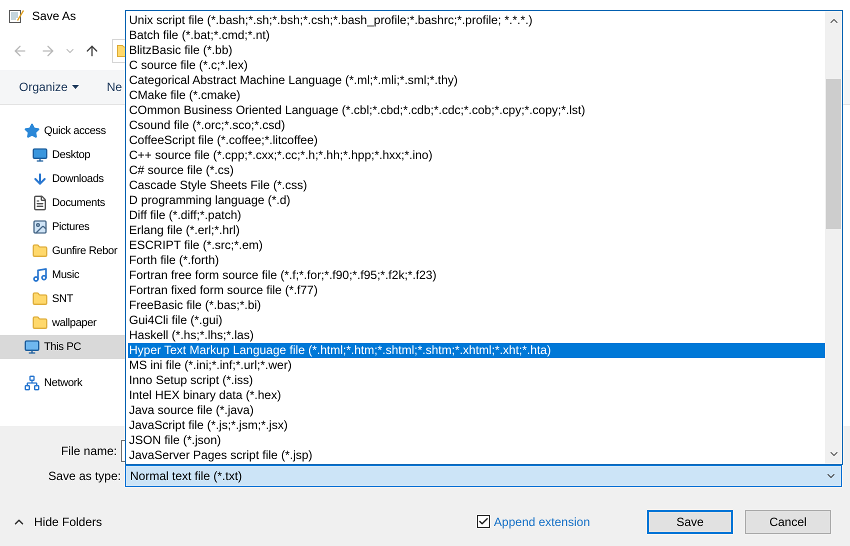 The image size is (850, 546). What do you see at coordinates (40, 227) in the screenshot?
I see `picture-icon` at bounding box center [40, 227].